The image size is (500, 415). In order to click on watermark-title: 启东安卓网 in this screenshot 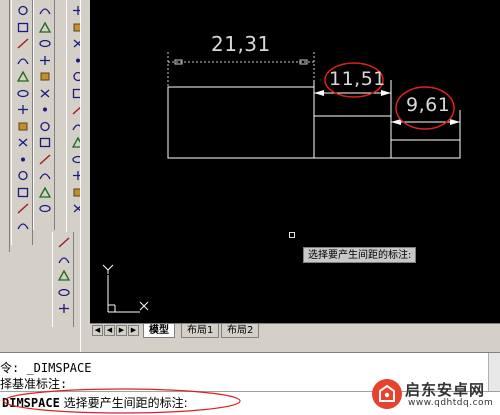, I will do `click(445, 390)`.